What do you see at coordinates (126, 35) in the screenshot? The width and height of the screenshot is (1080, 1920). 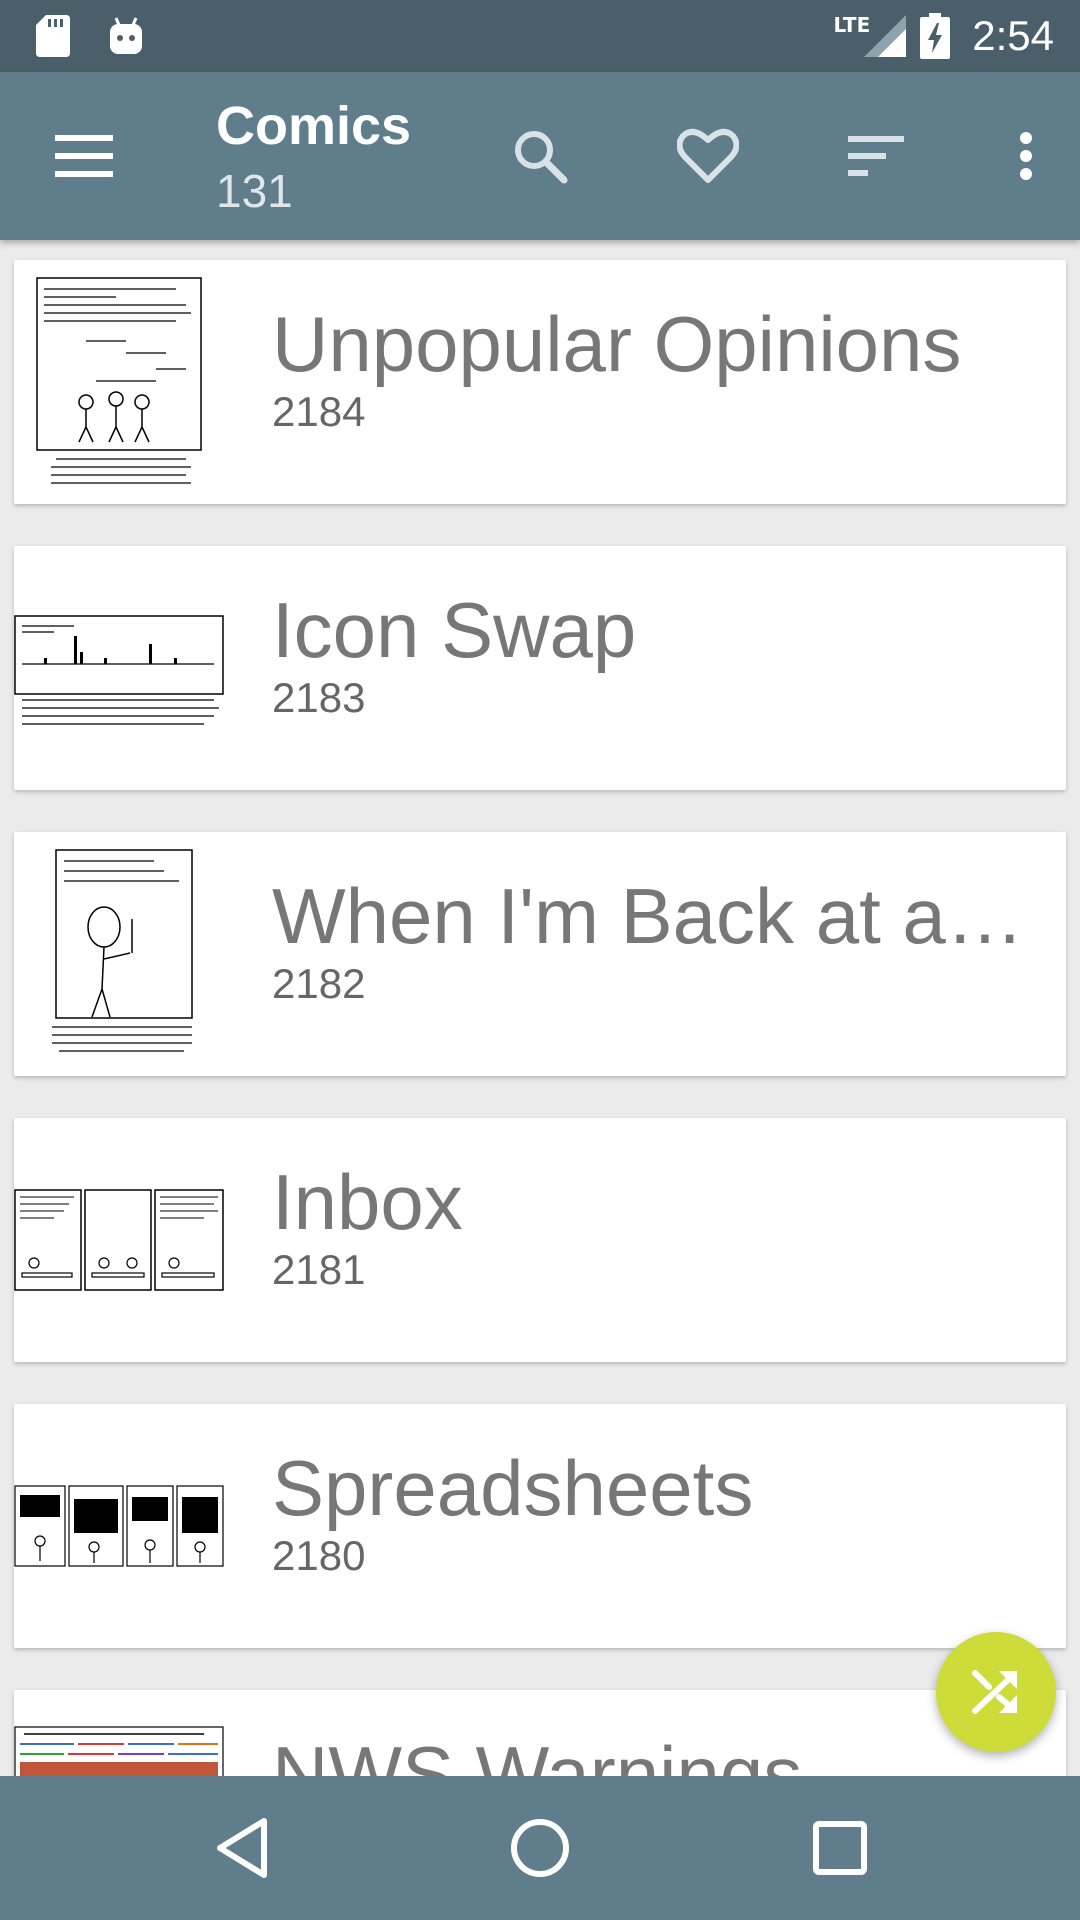 I see `android-icon` at bounding box center [126, 35].